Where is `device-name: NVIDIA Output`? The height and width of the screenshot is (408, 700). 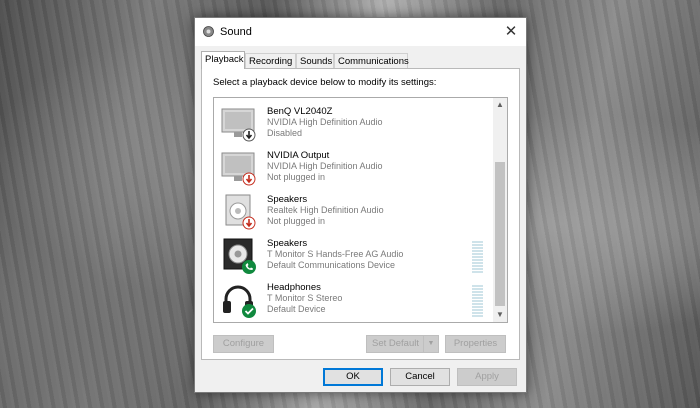
device-name: NVIDIA Output is located at coordinates (298, 155).